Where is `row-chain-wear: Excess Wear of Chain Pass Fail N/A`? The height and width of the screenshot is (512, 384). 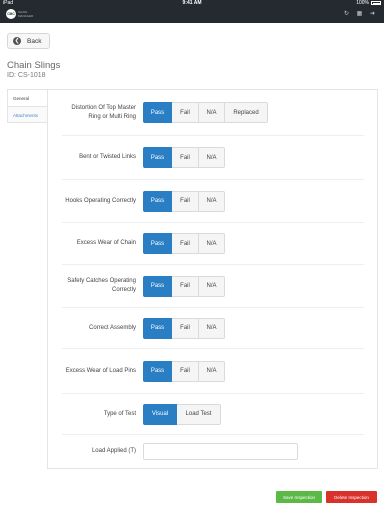
row-chain-wear: Excess Wear of Chain Pass Fail N/A is located at coordinates (213, 244).